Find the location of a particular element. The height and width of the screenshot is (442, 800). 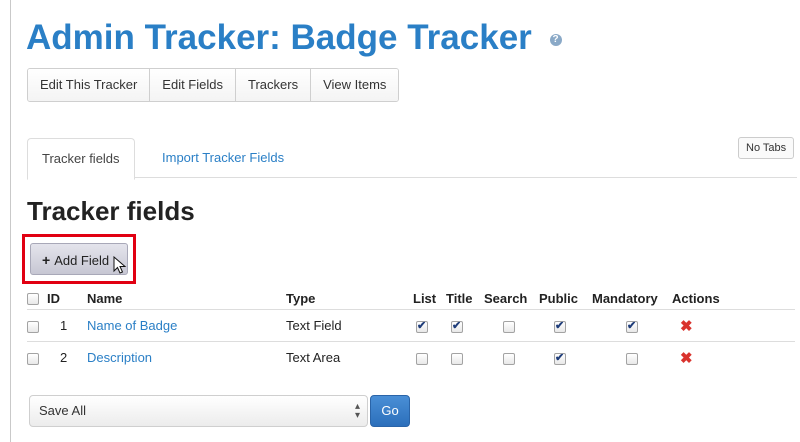

page-title-text: Admin Tracker: Badge Tracker is located at coordinates (279, 37).